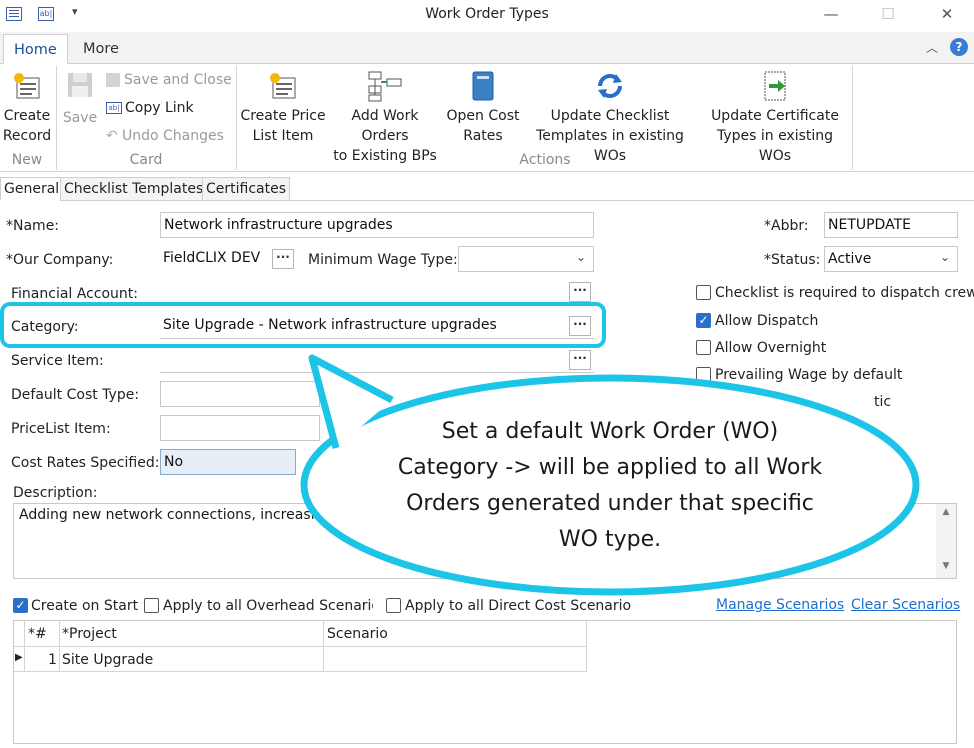 Image resolution: width=974 pixels, height=748 pixels. What do you see at coordinates (610, 467) in the screenshot?
I see `callout-line-2: Category -> will be applied to all Work` at bounding box center [610, 467].